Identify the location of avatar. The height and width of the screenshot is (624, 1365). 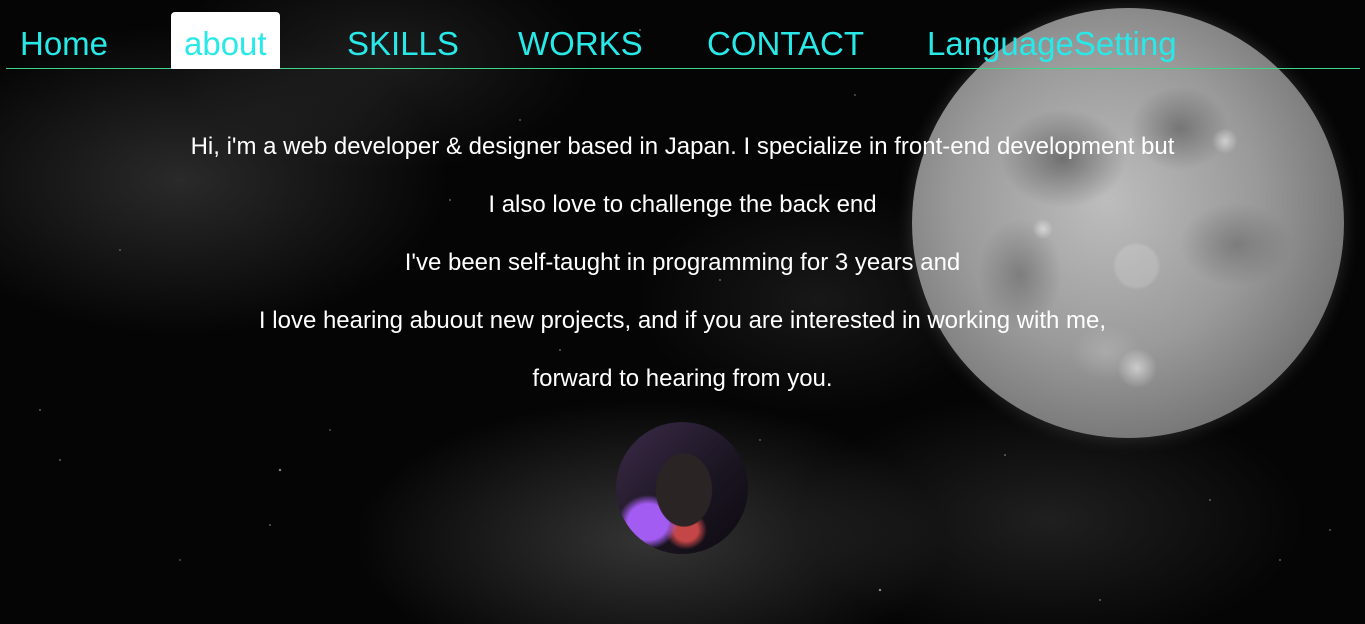
(682, 488).